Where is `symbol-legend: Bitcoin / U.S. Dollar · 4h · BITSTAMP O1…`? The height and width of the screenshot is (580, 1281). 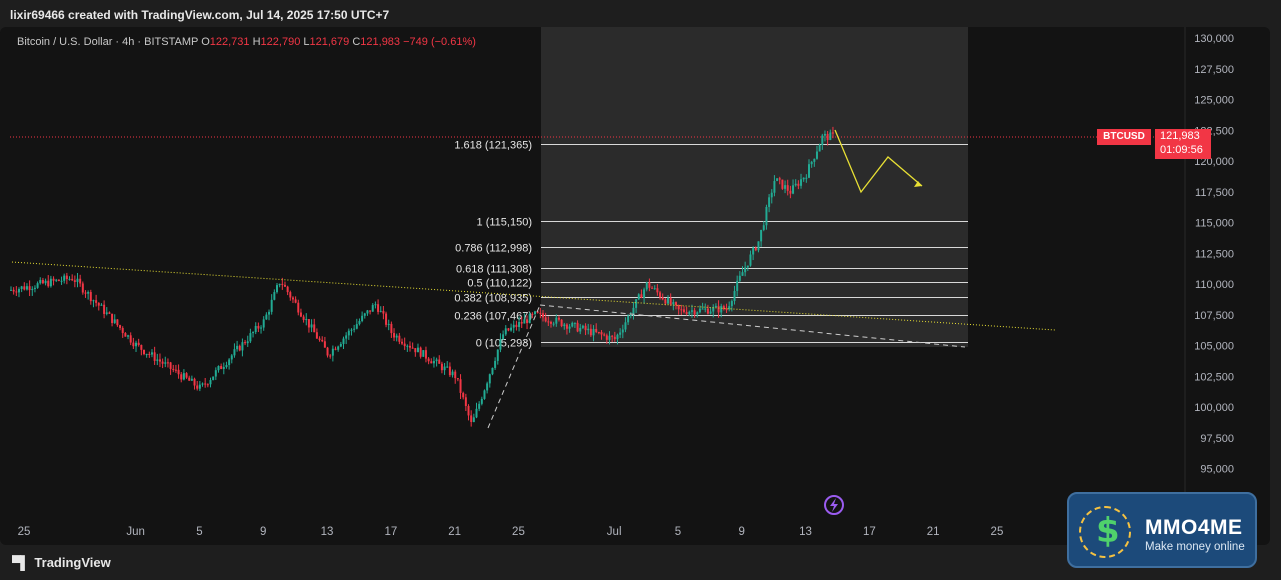
symbol-legend: Bitcoin / U.S. Dollar · 4h · BITSTAMP O1… is located at coordinates (246, 42).